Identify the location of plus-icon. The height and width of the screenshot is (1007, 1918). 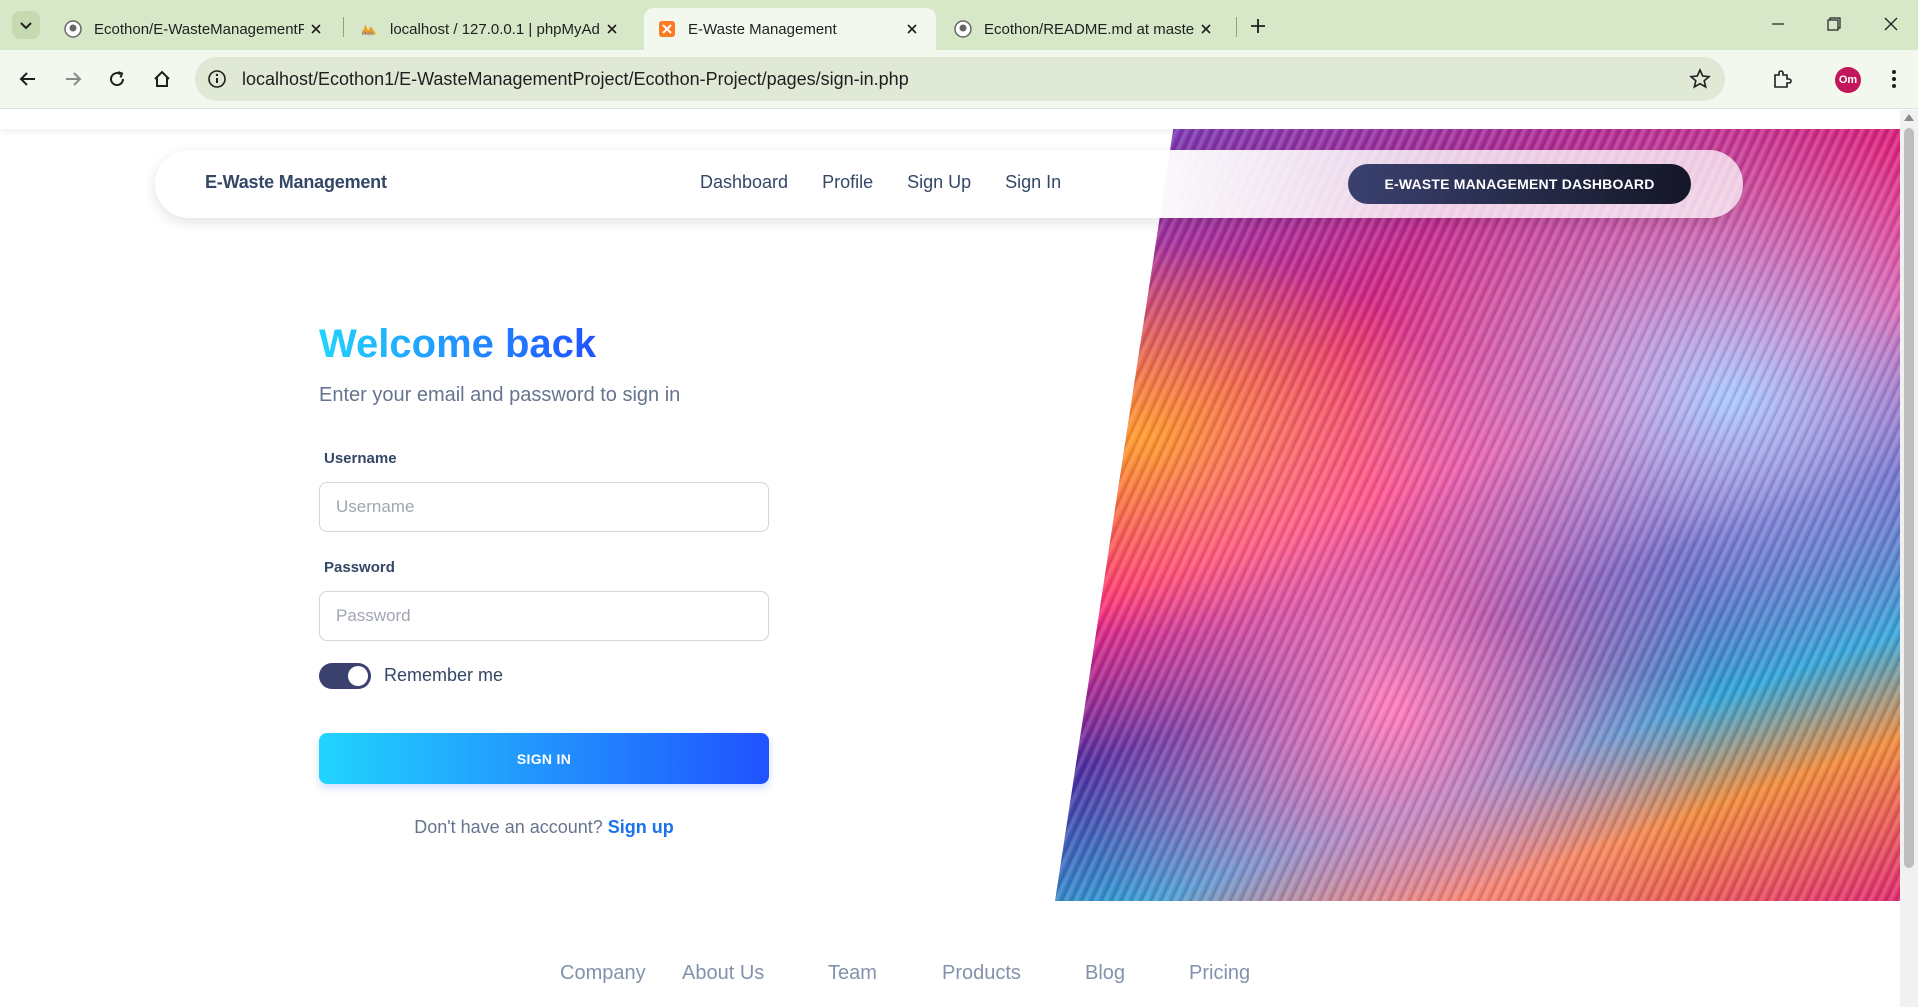
(1258, 26).